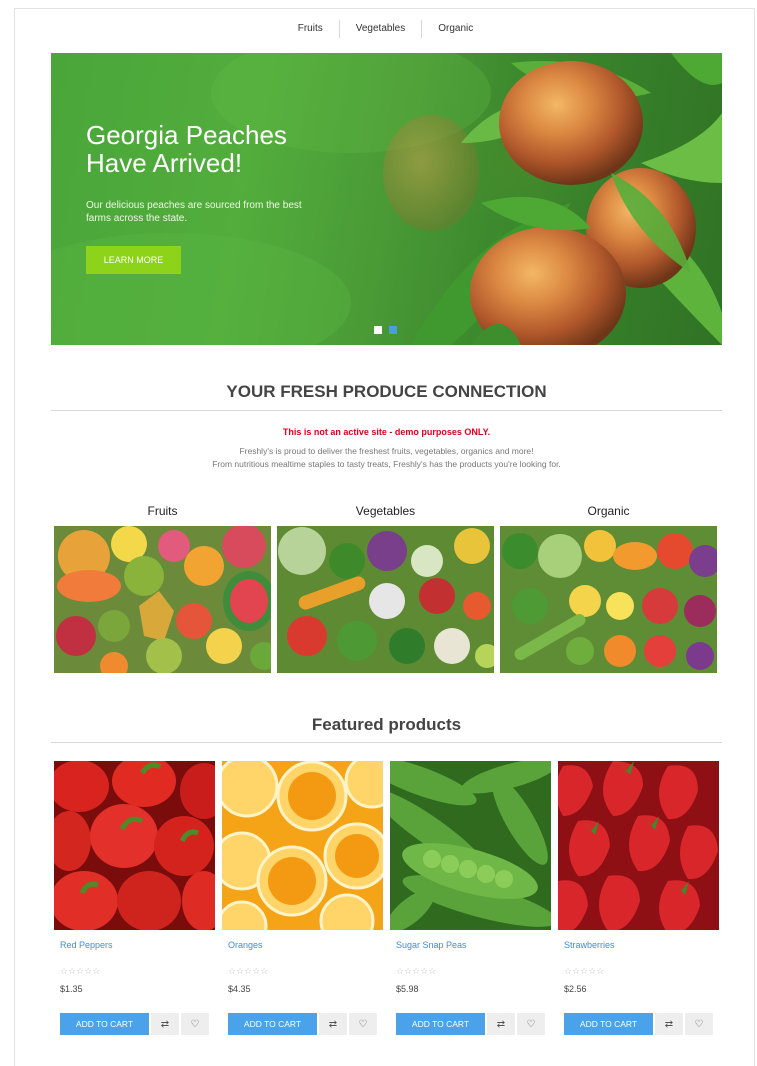 This screenshot has width=757, height=1066. Describe the element at coordinates (305, 947) in the screenshot. I see `product-name: Oranges` at that location.